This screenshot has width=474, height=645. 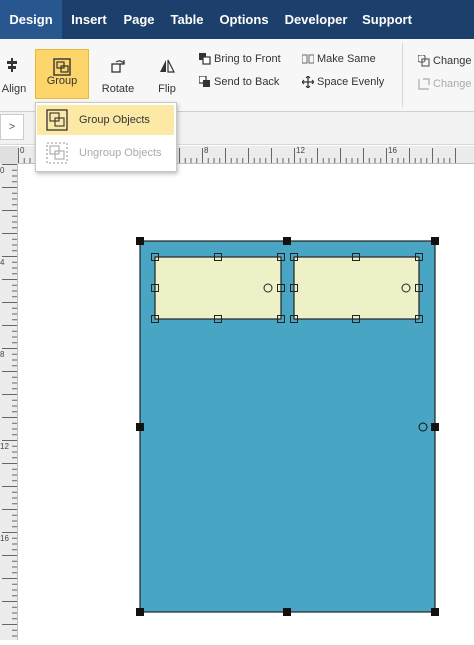 I want to click on vertical-ruler-ticks, so click(x=9, y=400).